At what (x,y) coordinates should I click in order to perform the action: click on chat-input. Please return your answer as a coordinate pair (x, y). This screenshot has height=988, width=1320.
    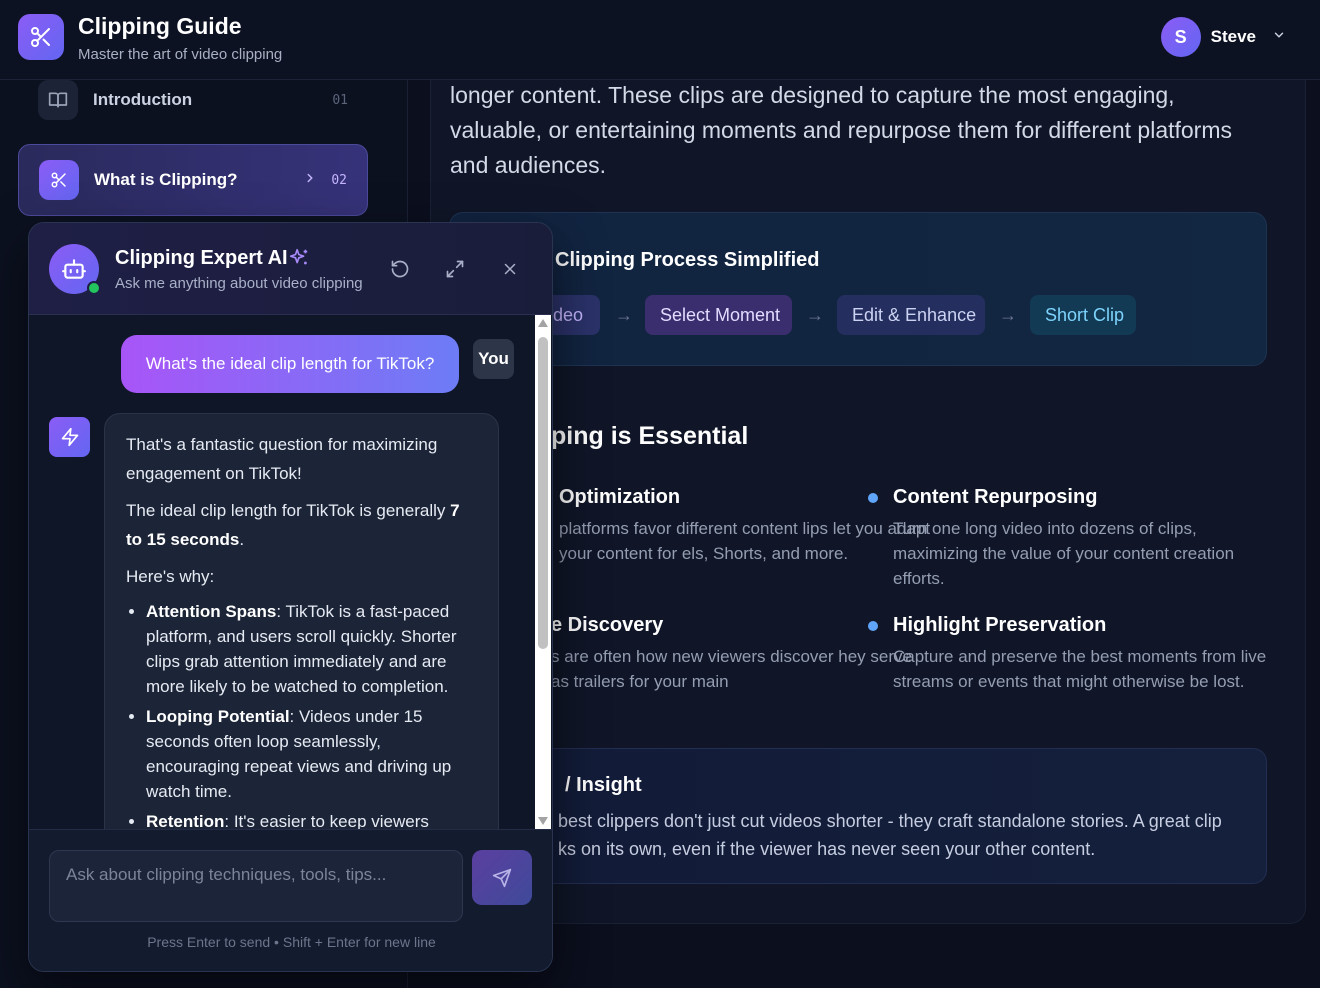
    Looking at the image, I should click on (256, 886).